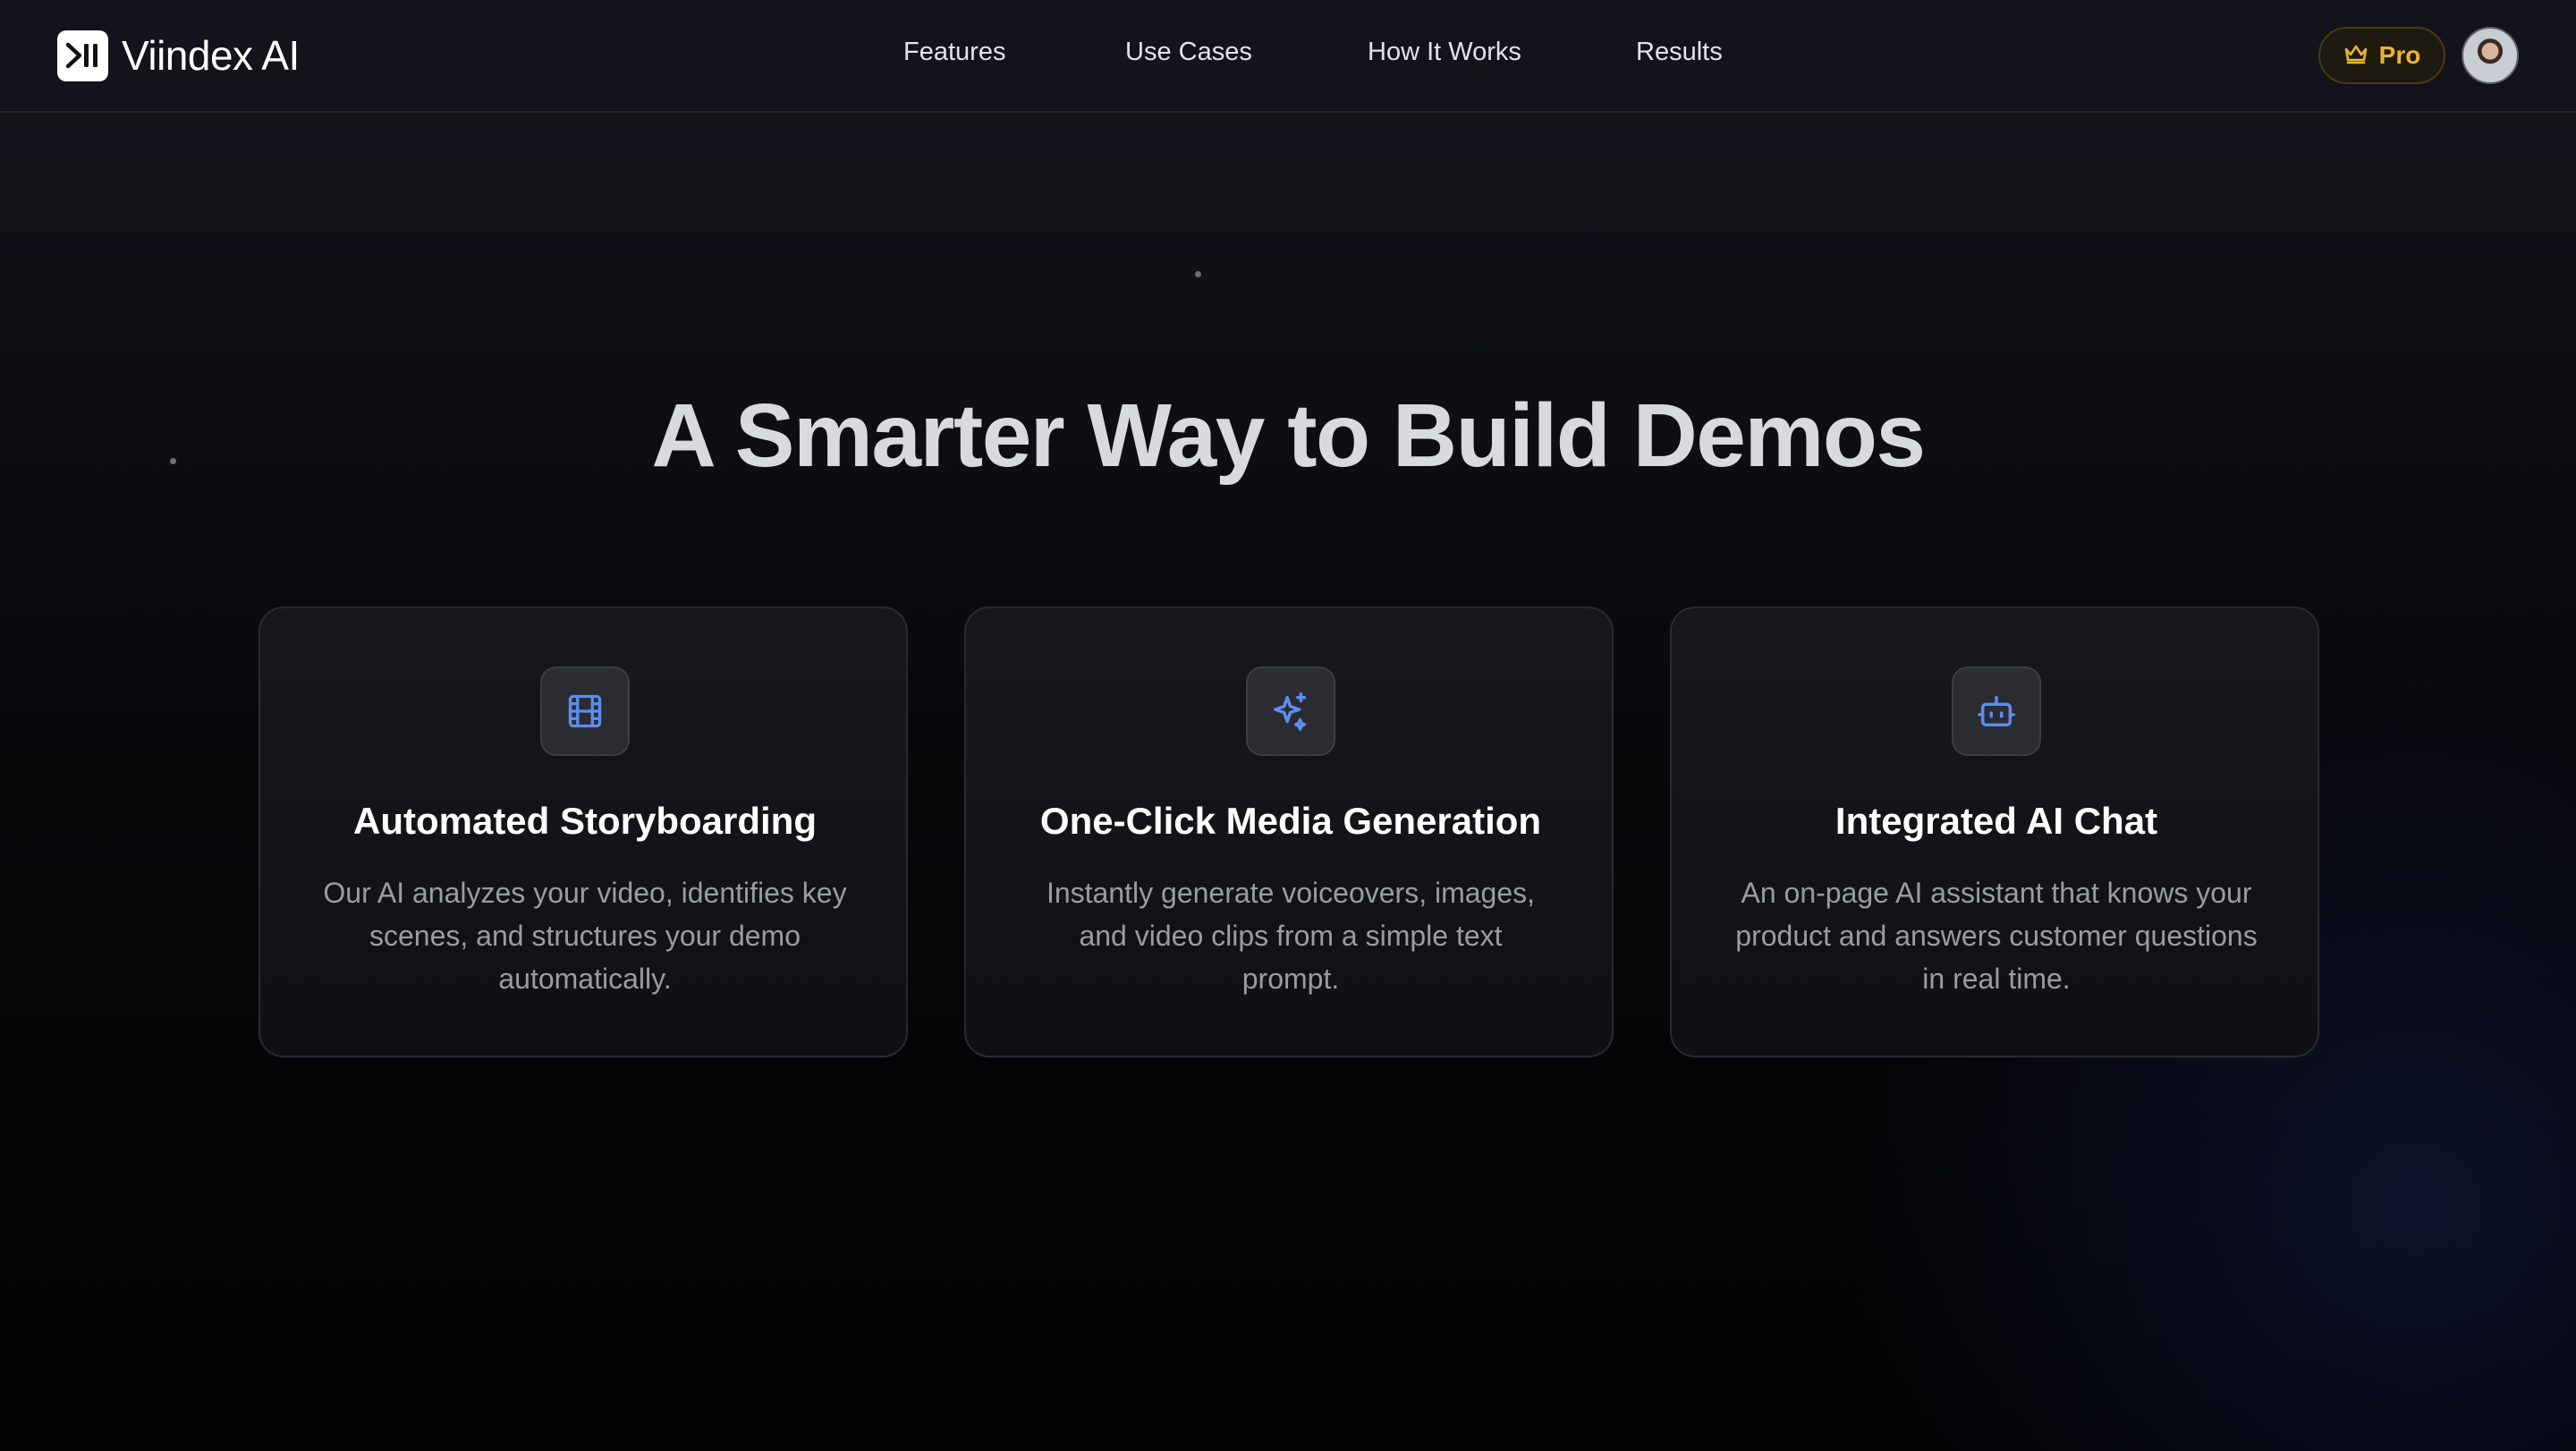 This screenshot has height=1451, width=2576. I want to click on pro-badge-button: Pro, so click(2381, 55).